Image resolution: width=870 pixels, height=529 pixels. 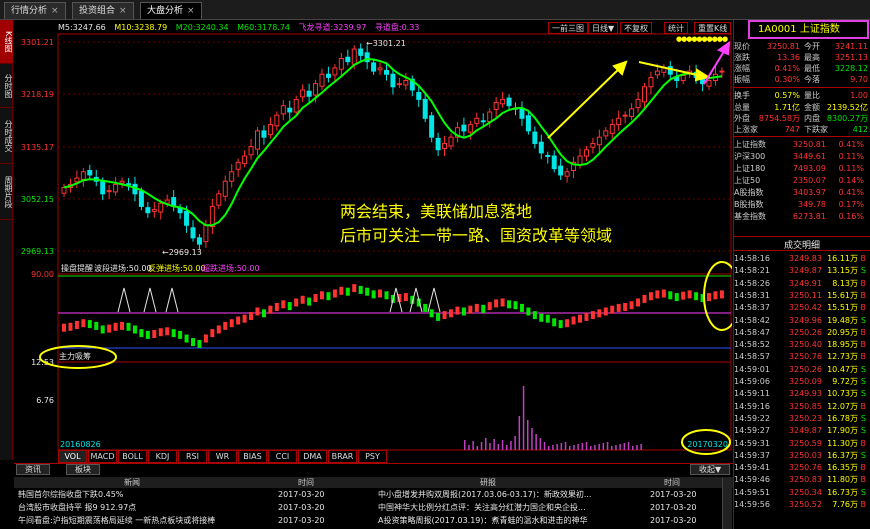 I want to click on indicator-tab-psy: PSY, so click(x=372, y=456).